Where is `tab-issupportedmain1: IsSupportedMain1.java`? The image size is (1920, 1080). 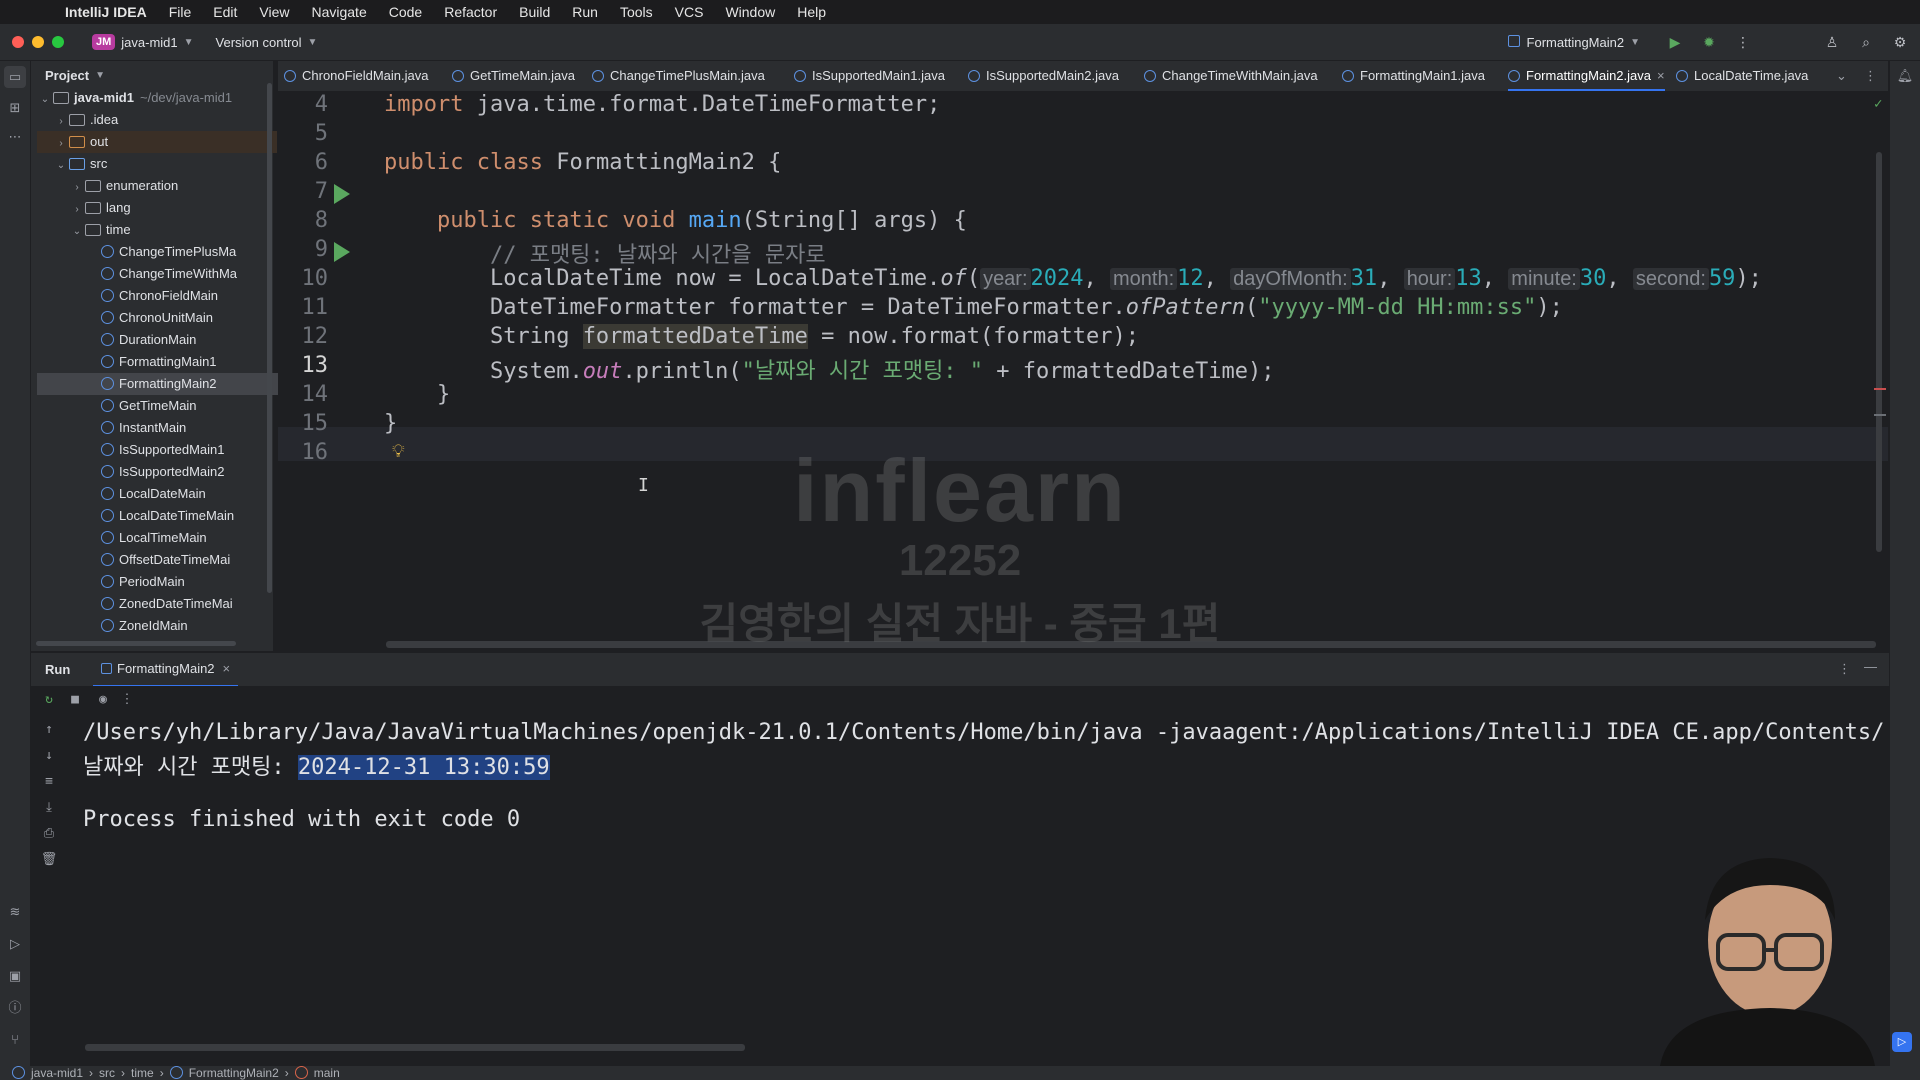
tab-issupportedmain1: IsSupportedMain1.java is located at coordinates (869, 76).